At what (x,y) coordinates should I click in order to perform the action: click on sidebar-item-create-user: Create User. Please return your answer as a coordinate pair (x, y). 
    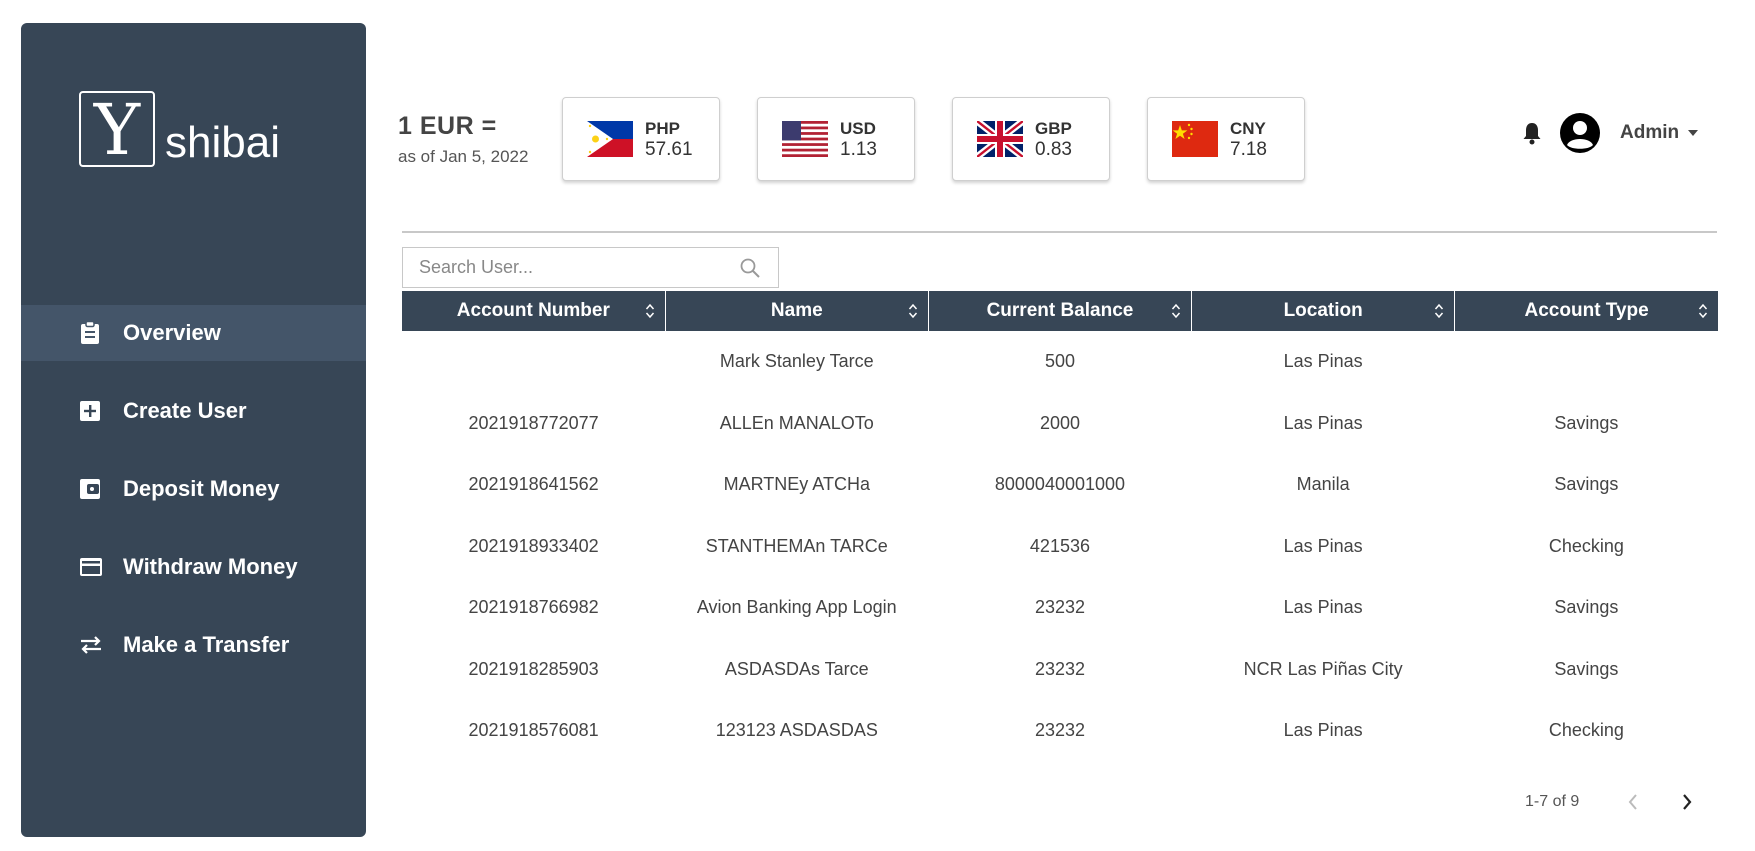
    Looking at the image, I should click on (193, 411).